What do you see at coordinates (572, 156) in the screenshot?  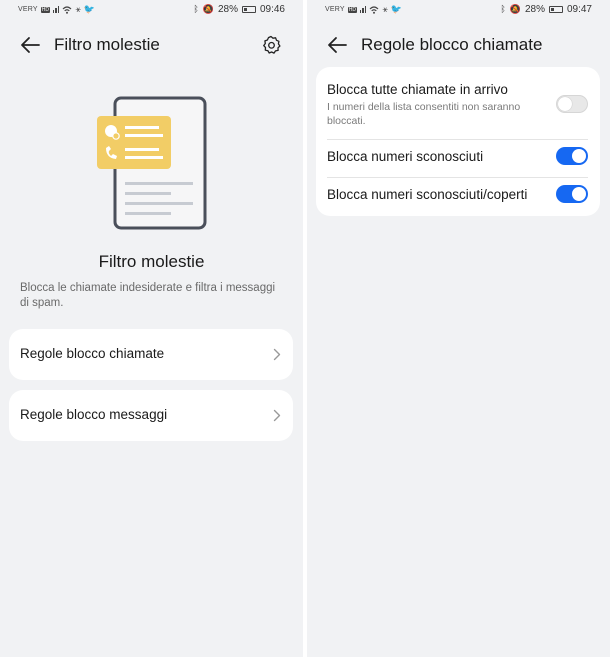 I see `block-unknown-toggle` at bounding box center [572, 156].